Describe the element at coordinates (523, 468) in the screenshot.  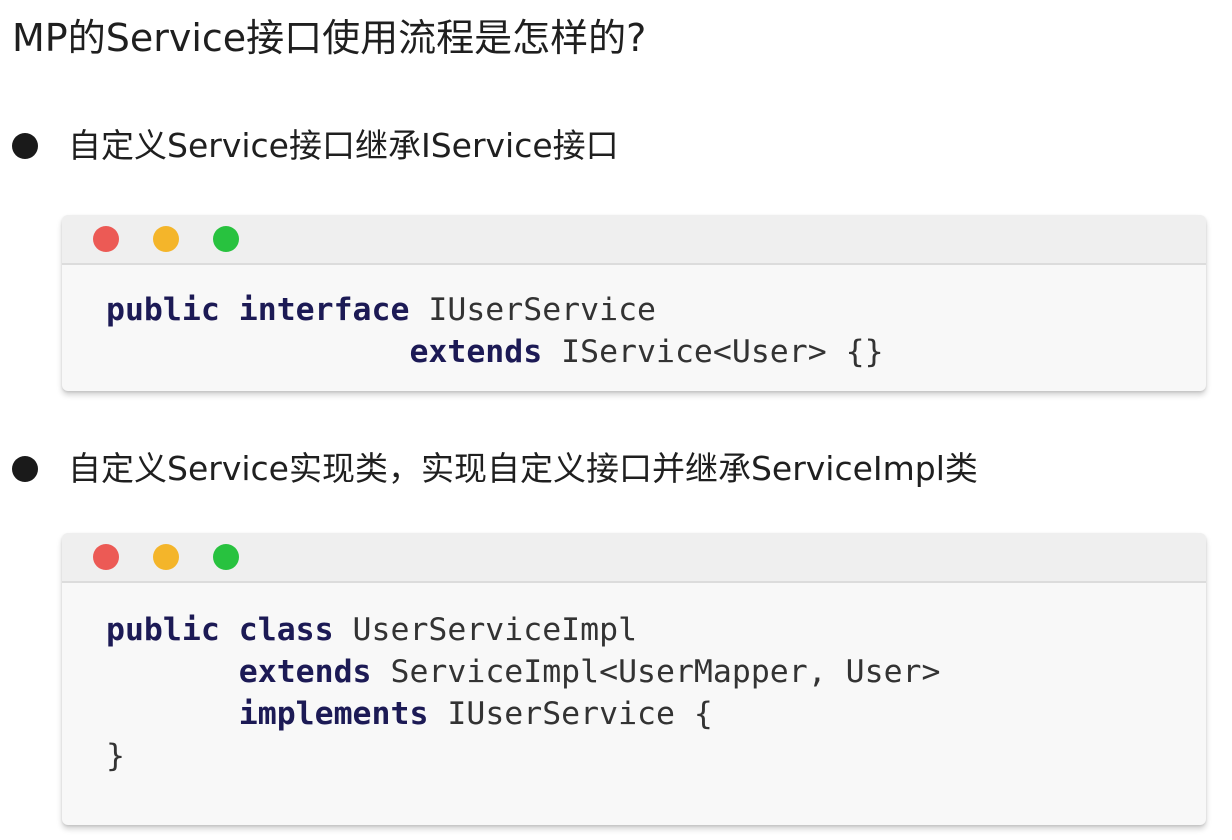
I see `bullet-text: 自定义Service实现类，实现自定义接口并继承ServiceImpl类` at that location.